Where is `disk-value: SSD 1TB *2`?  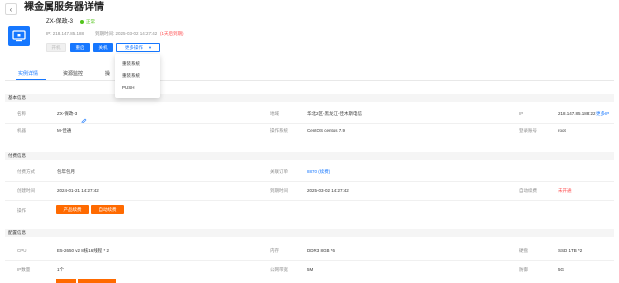
disk-value: SSD 1TB *2 is located at coordinates (570, 250).